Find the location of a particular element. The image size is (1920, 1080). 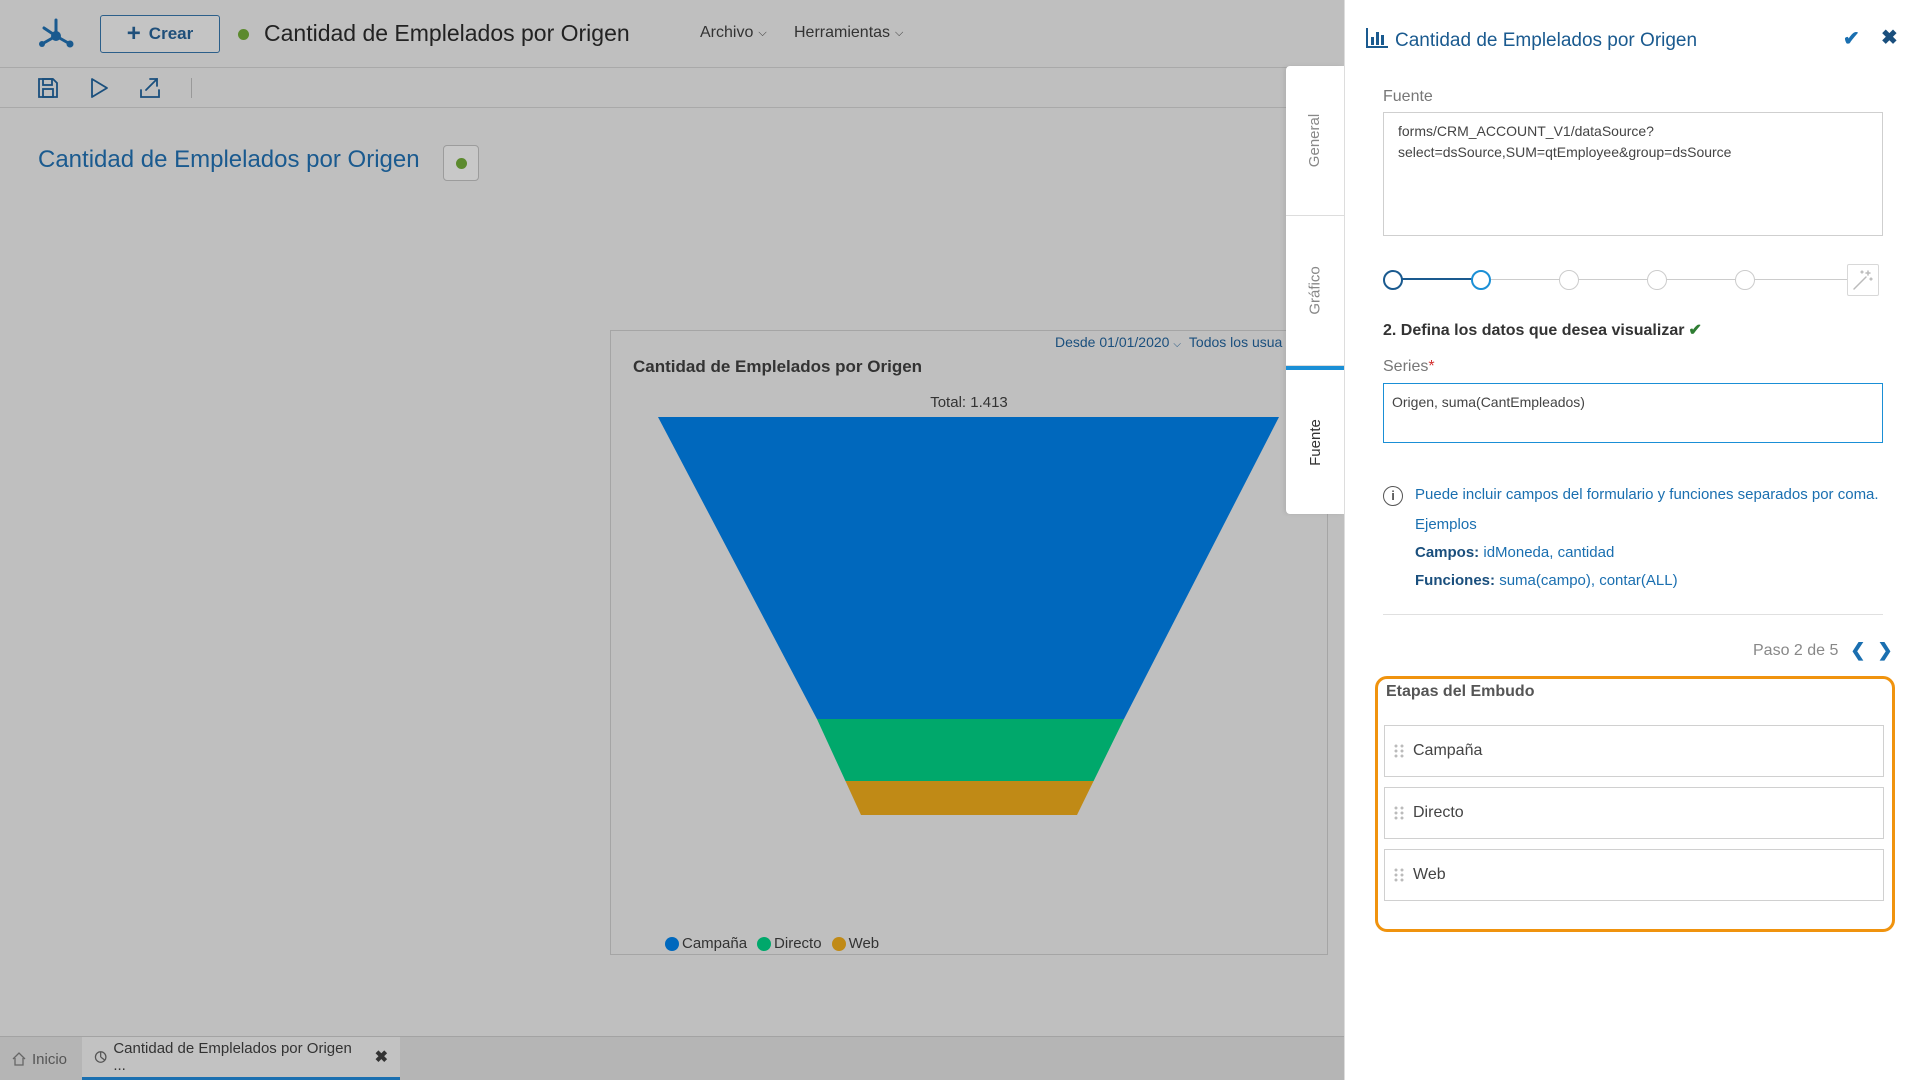

home-icon is located at coordinates (19, 1059).